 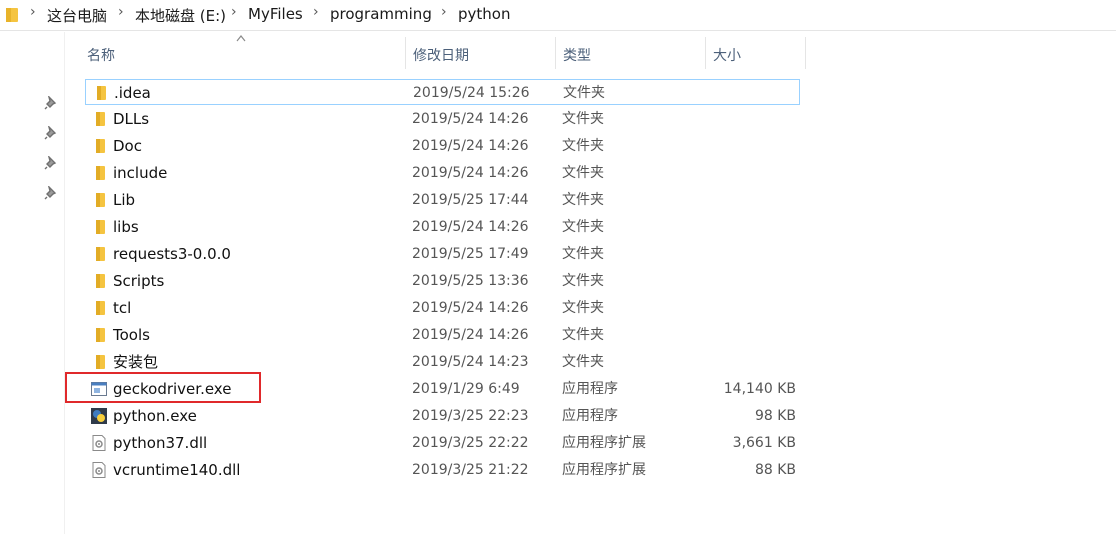 I want to click on column-header-type: 类型, so click(x=630, y=54).